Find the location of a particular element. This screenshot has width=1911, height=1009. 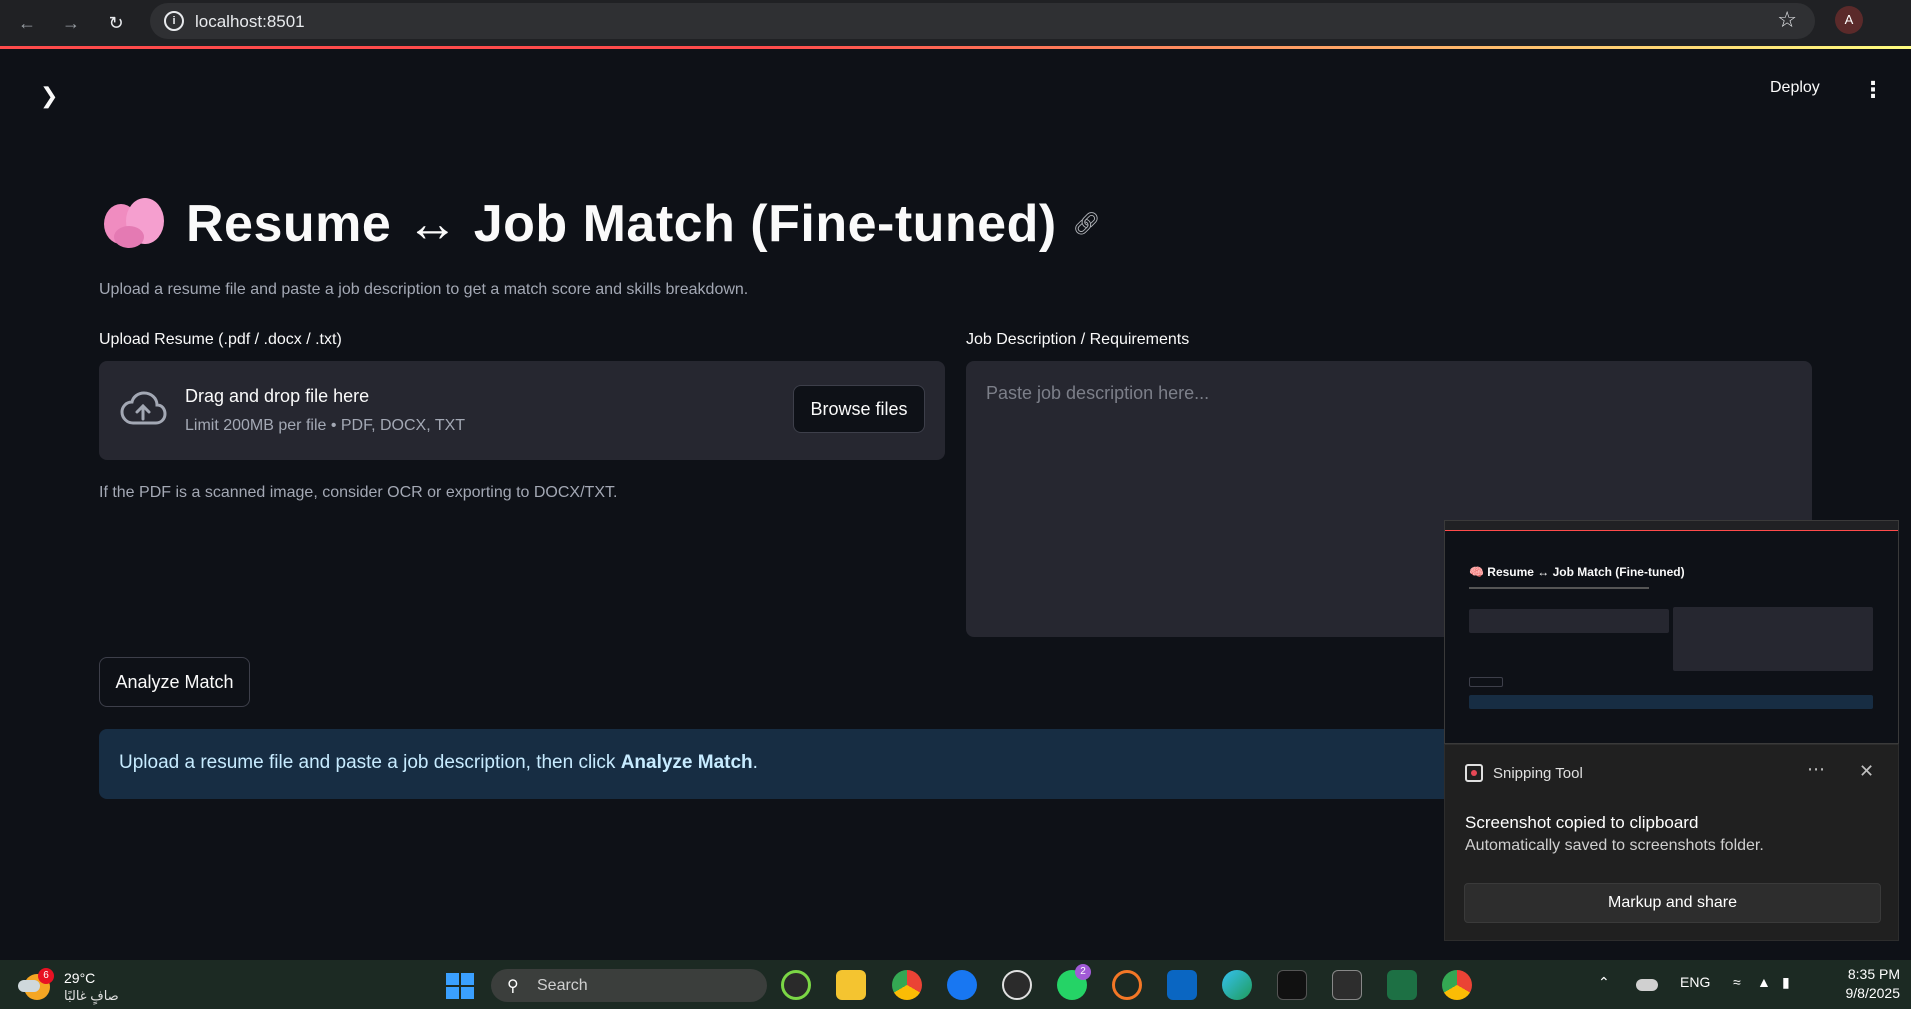

deploy-button: Deploy is located at coordinates (1795, 88).